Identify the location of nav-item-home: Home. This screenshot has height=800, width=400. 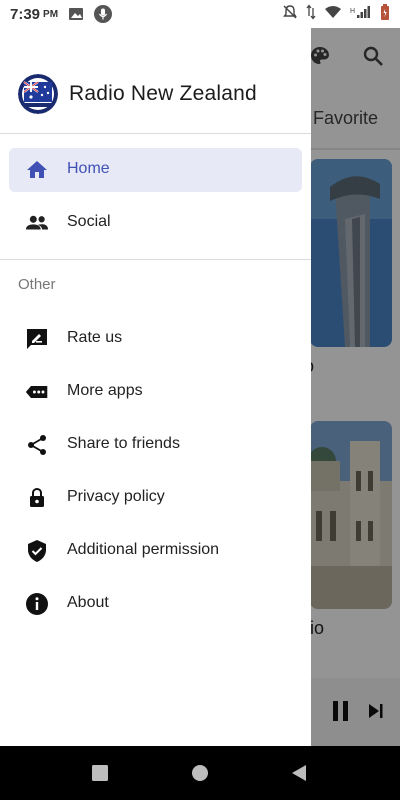
(155, 170).